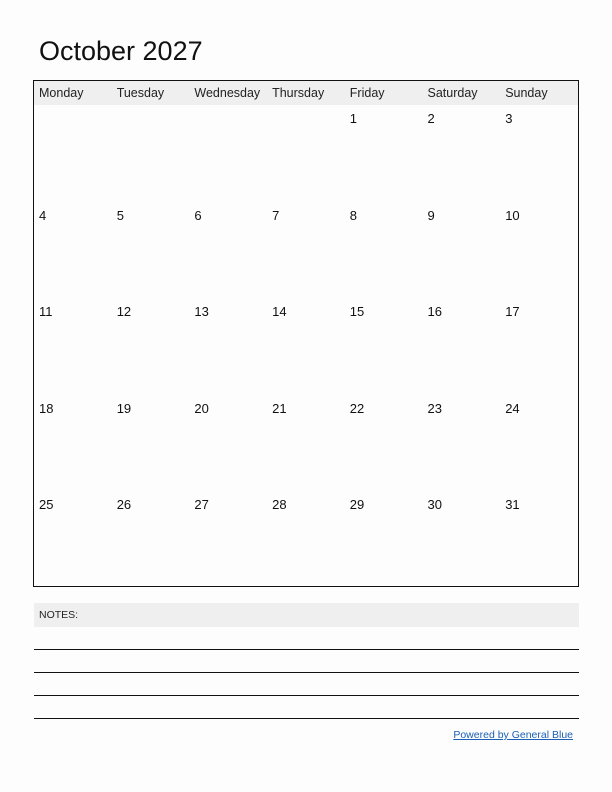  What do you see at coordinates (353, 118) in the screenshot?
I see `day-number: 1` at bounding box center [353, 118].